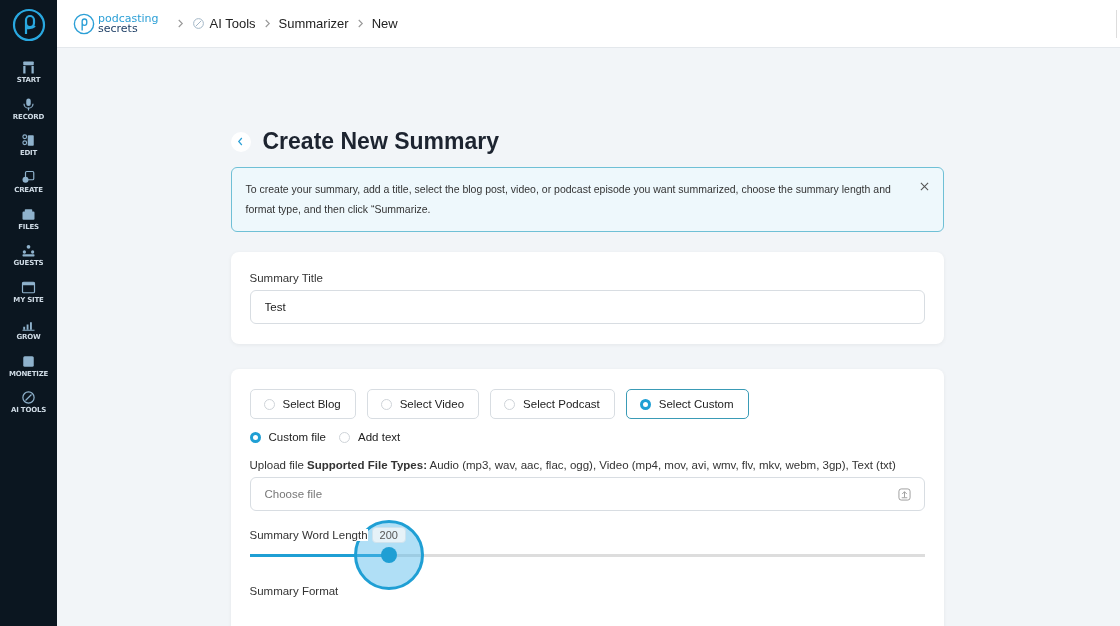 This screenshot has width=1120, height=626. I want to click on breadcrumb-link: AI Tools, so click(232, 23).